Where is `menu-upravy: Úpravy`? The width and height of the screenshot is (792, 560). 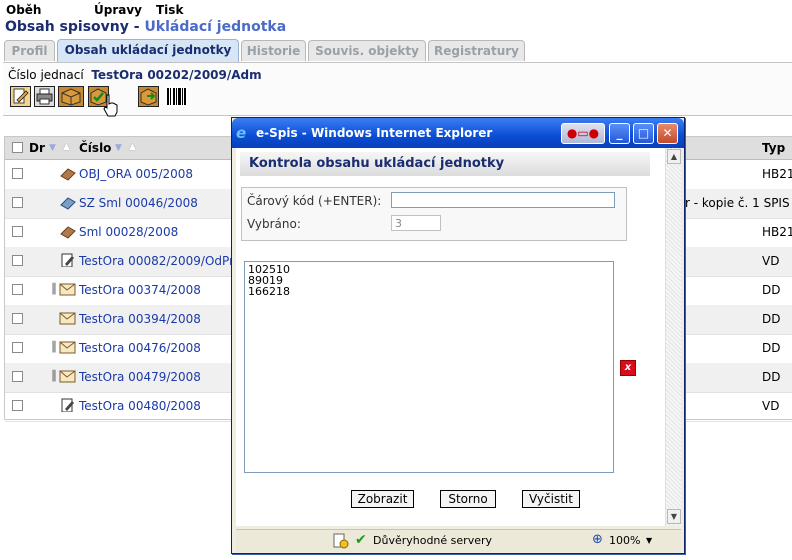
menu-upravy: Úpravy is located at coordinates (118, 10).